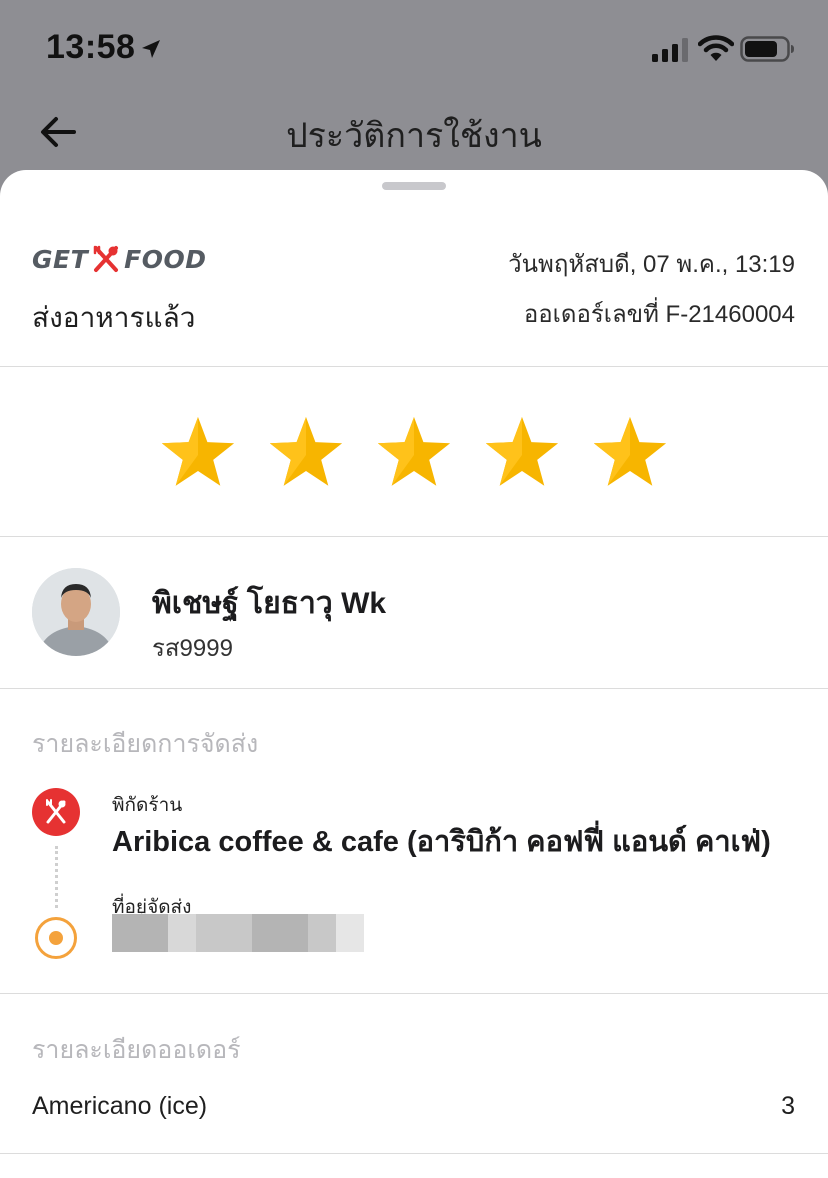 The width and height of the screenshot is (828, 1178). Describe the element at coordinates (716, 48) in the screenshot. I see `wifi-icon` at that location.